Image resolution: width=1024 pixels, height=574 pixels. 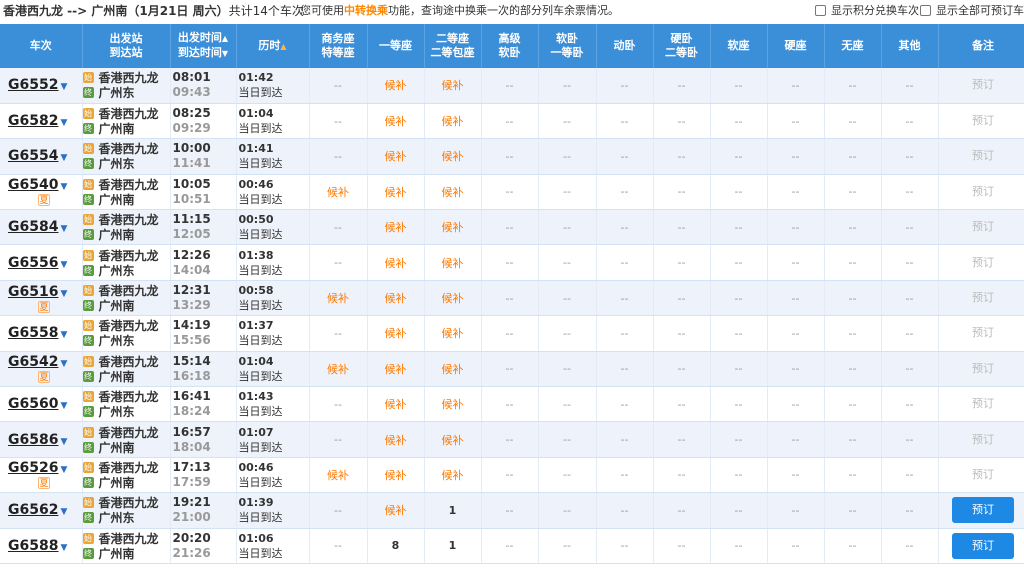 What do you see at coordinates (33, 263) in the screenshot?
I see `train-number-link: G6556` at bounding box center [33, 263].